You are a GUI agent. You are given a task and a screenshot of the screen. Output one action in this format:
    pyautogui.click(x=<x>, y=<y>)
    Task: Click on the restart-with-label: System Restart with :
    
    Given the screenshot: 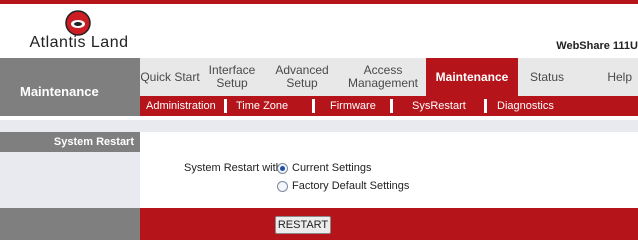 What is the action you would take?
    pyautogui.click(x=236, y=168)
    